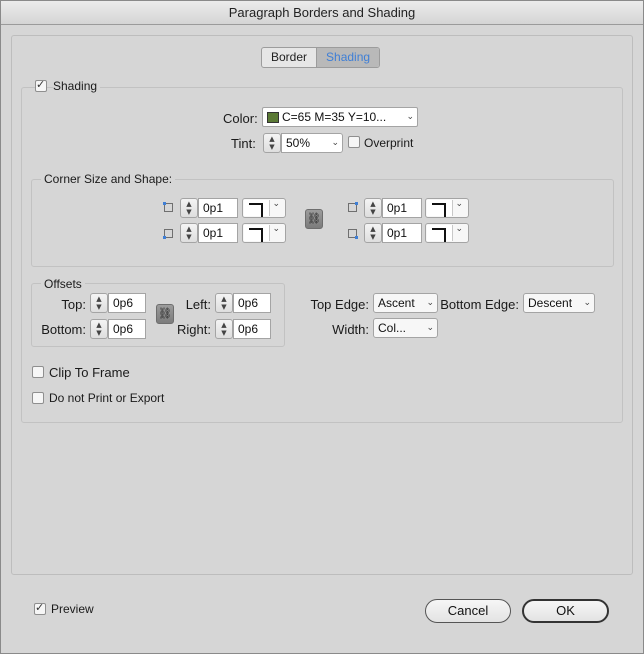  I want to click on top-right-corner-size: 0p1, so click(402, 208).